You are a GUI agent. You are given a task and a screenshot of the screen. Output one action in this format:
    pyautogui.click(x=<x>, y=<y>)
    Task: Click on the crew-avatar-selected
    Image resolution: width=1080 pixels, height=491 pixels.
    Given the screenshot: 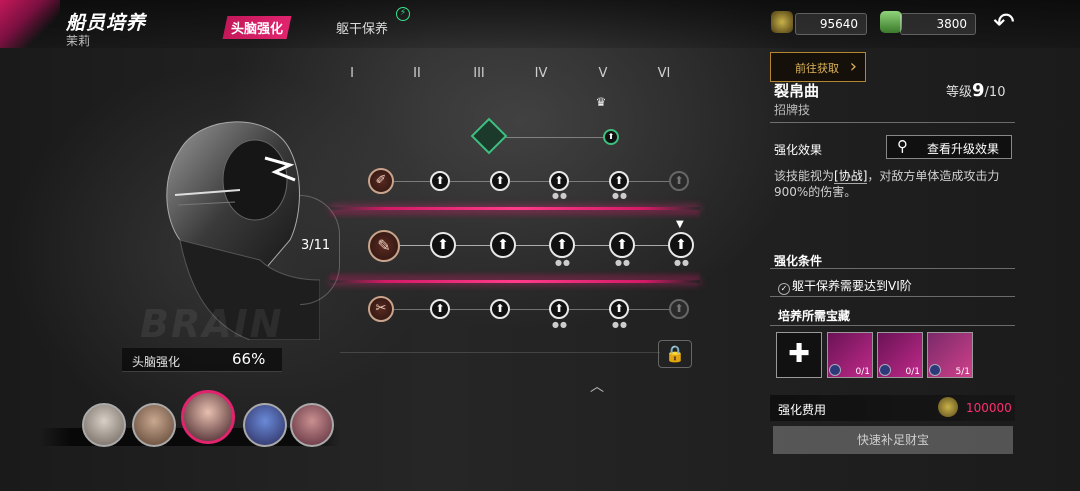 What is the action you would take?
    pyautogui.click(x=208, y=417)
    